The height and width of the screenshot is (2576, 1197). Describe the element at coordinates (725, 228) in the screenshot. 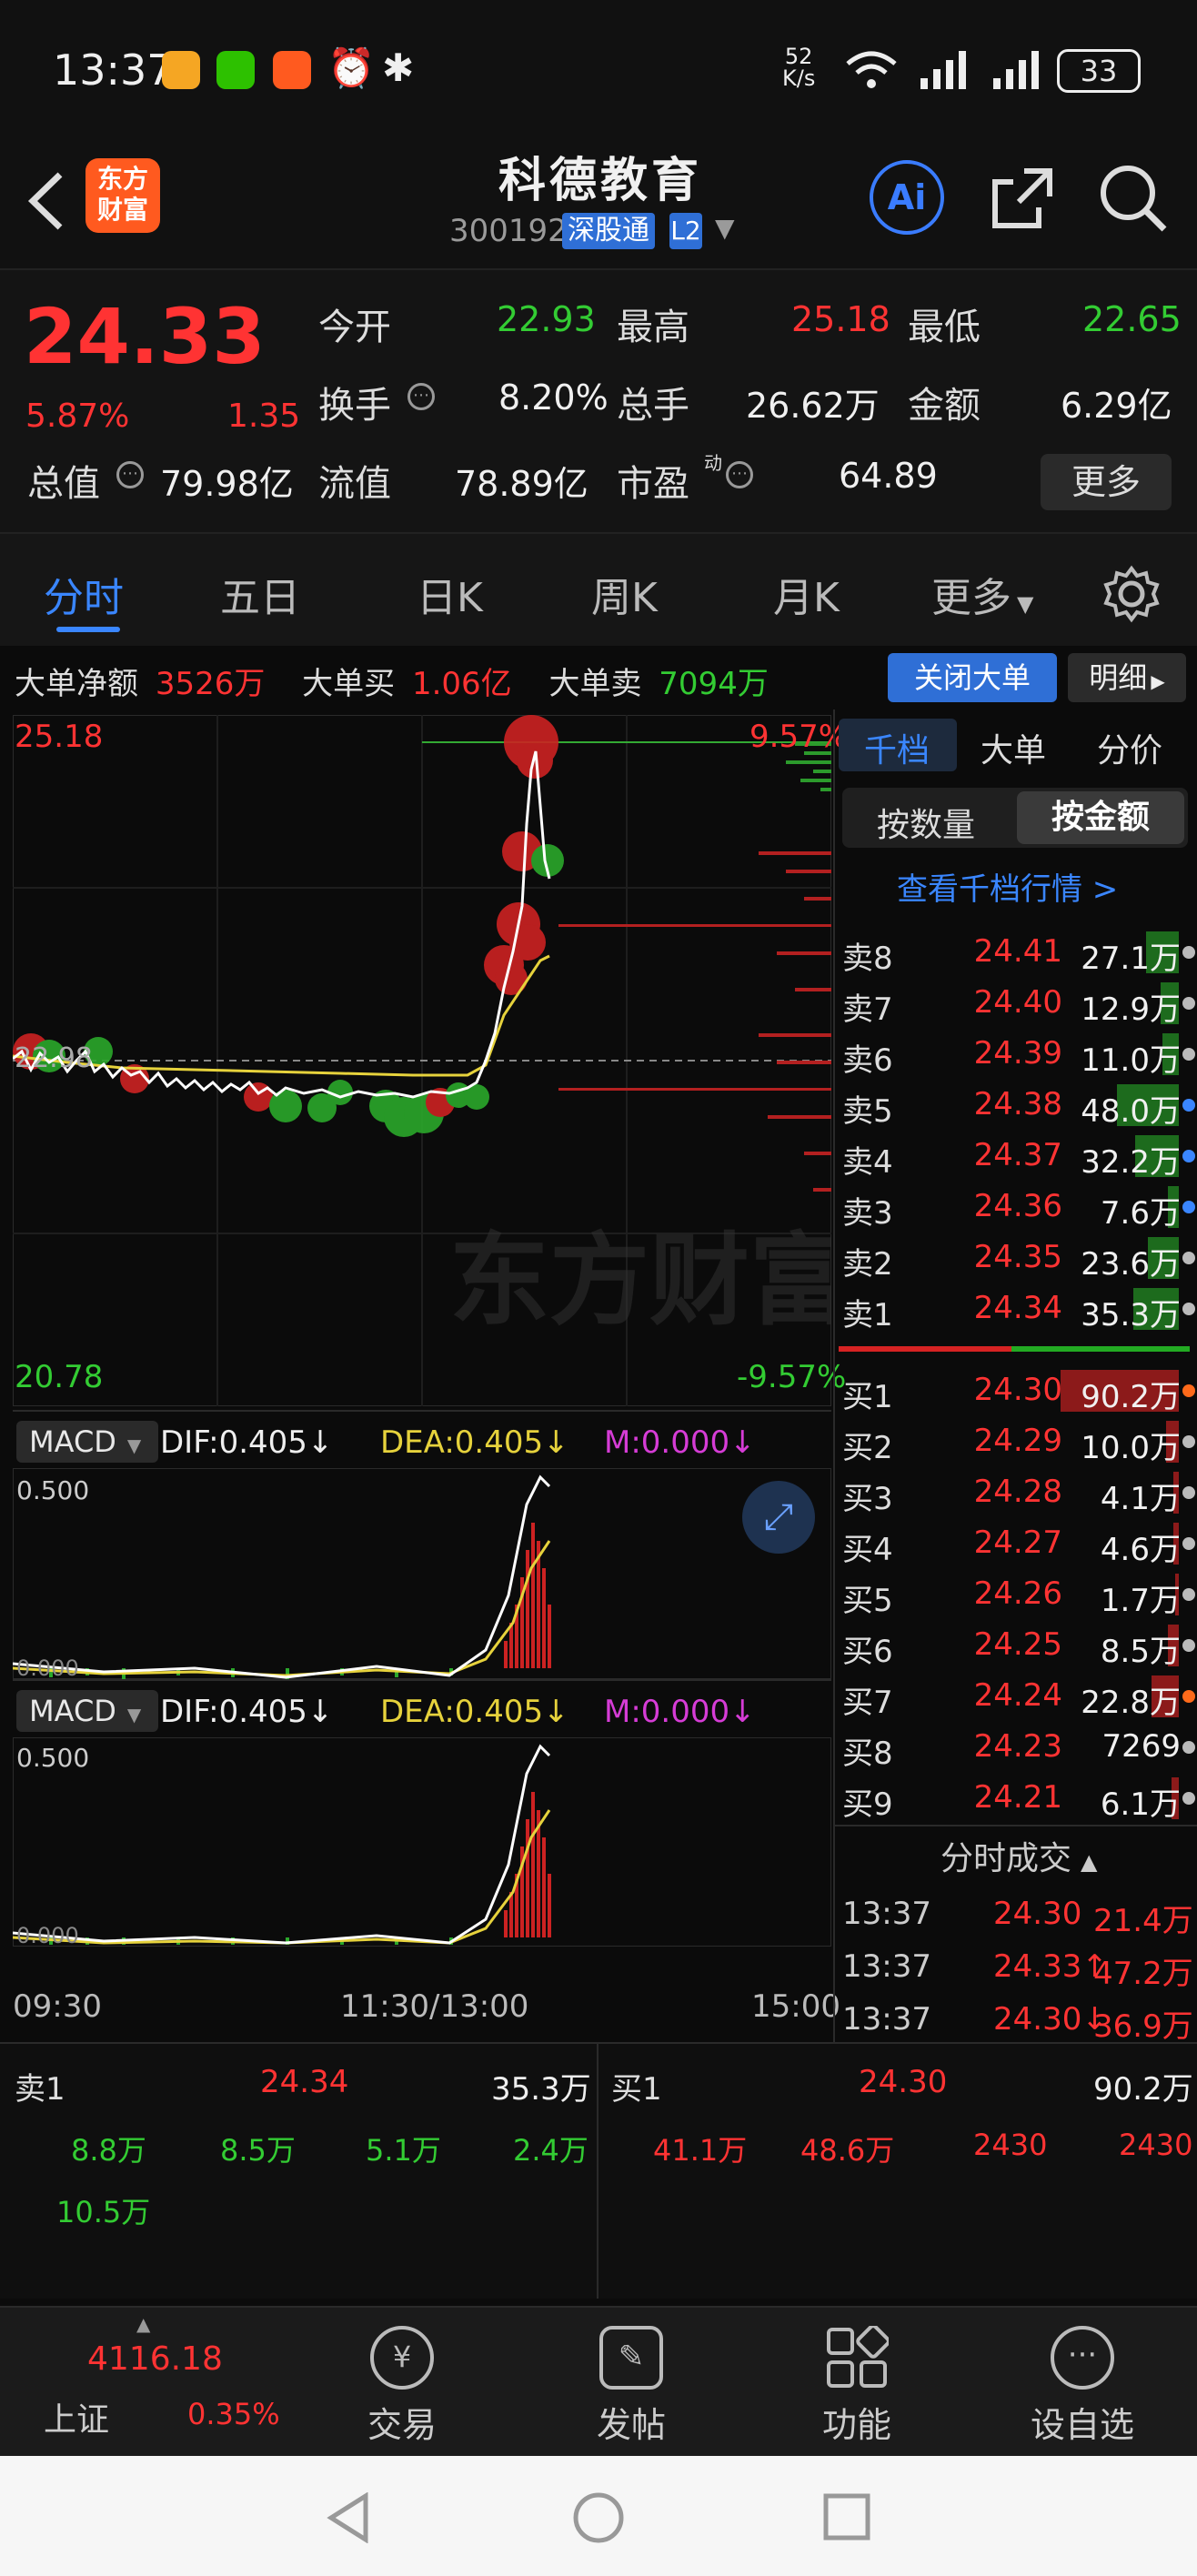

I see `dropdown-arrow-icon: ▼` at that location.